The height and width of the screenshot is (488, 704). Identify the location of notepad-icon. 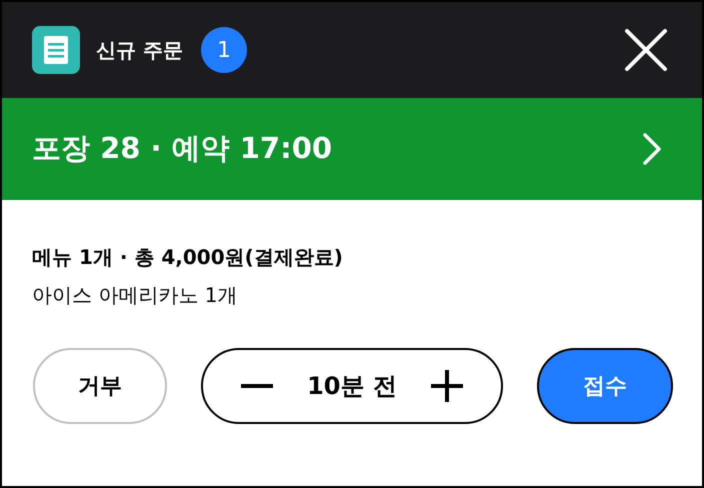
(56, 50).